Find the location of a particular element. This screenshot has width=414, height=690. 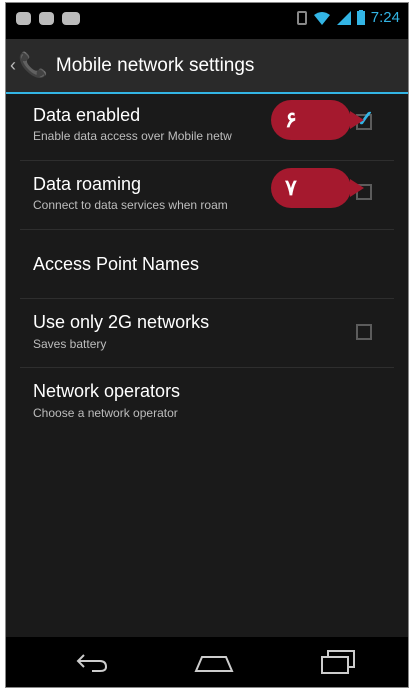

status-bar: 7:24 is located at coordinates (207, 21).